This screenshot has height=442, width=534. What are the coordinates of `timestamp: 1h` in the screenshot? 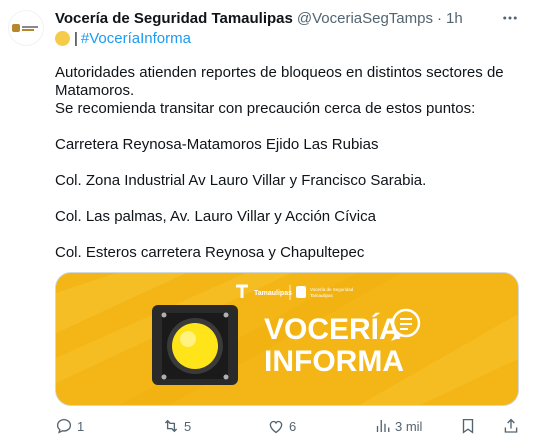 It's located at (454, 18).